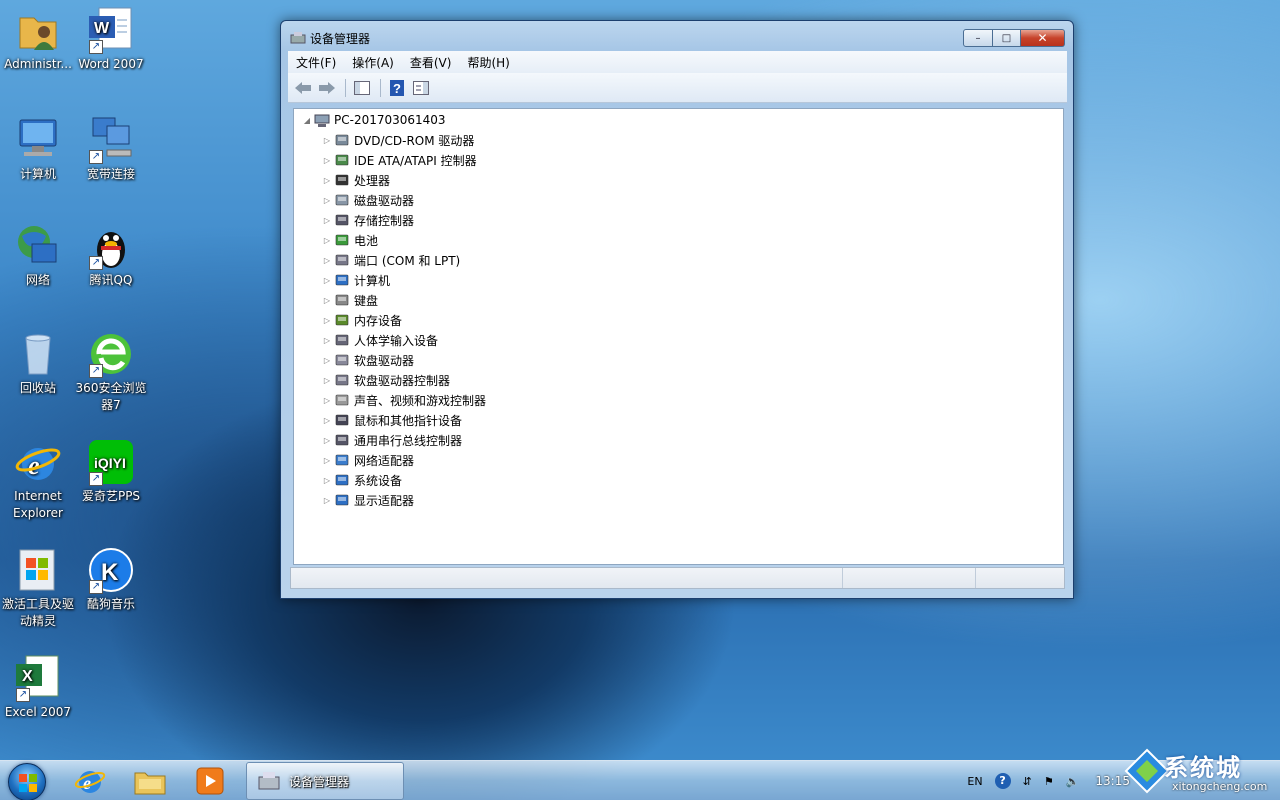 Image resolution: width=1280 pixels, height=800 pixels. What do you see at coordinates (38, 149) in the screenshot?
I see `desktop-icon-computer: 计算机` at bounding box center [38, 149].